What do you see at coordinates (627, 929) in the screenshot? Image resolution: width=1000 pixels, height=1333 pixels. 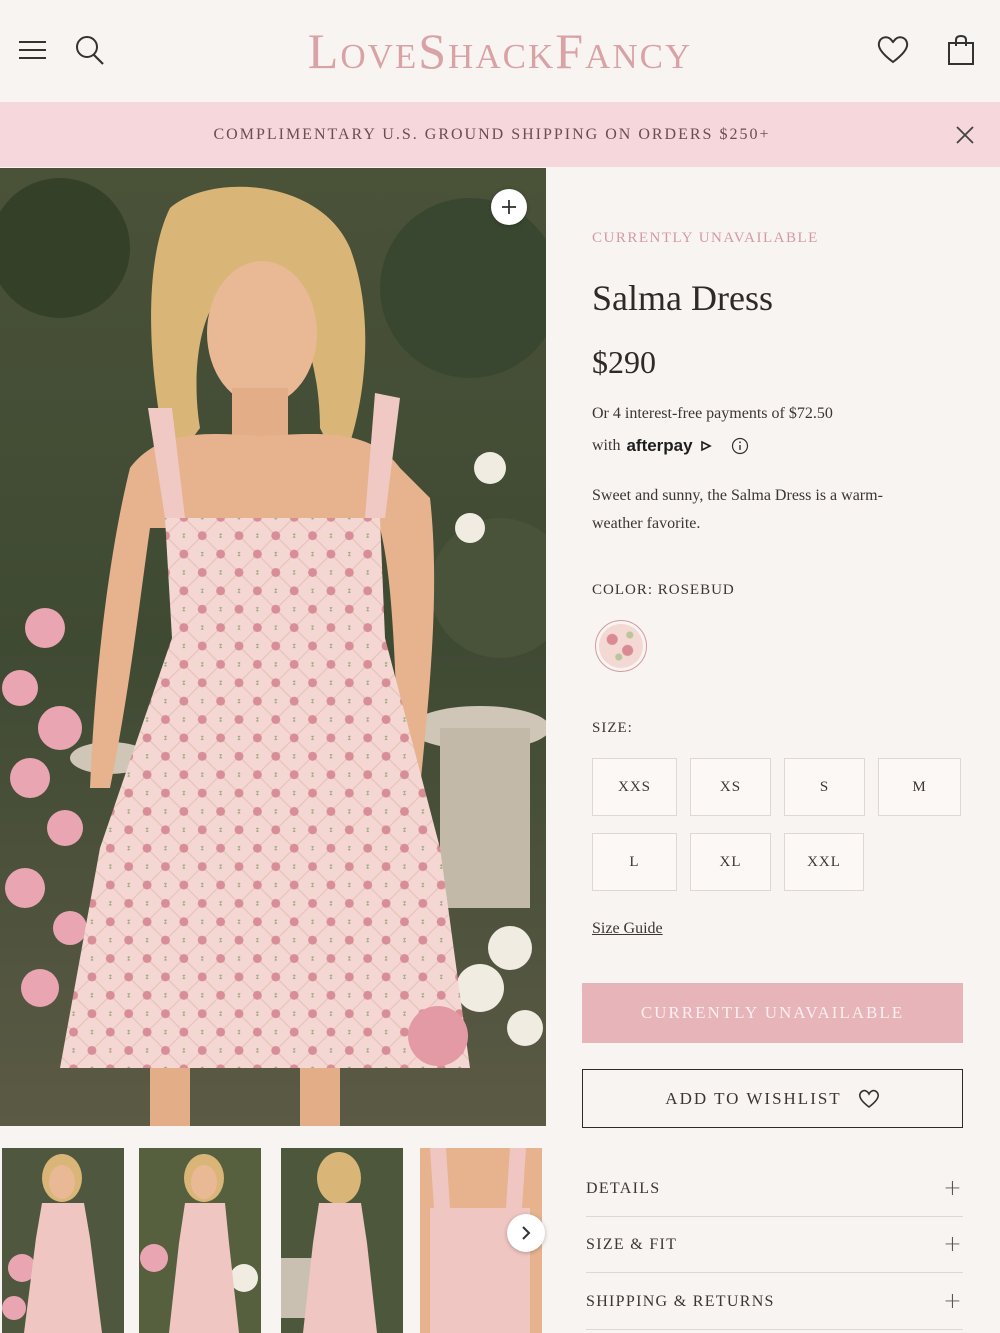 I see `size-guide-link: Size Guide` at bounding box center [627, 929].